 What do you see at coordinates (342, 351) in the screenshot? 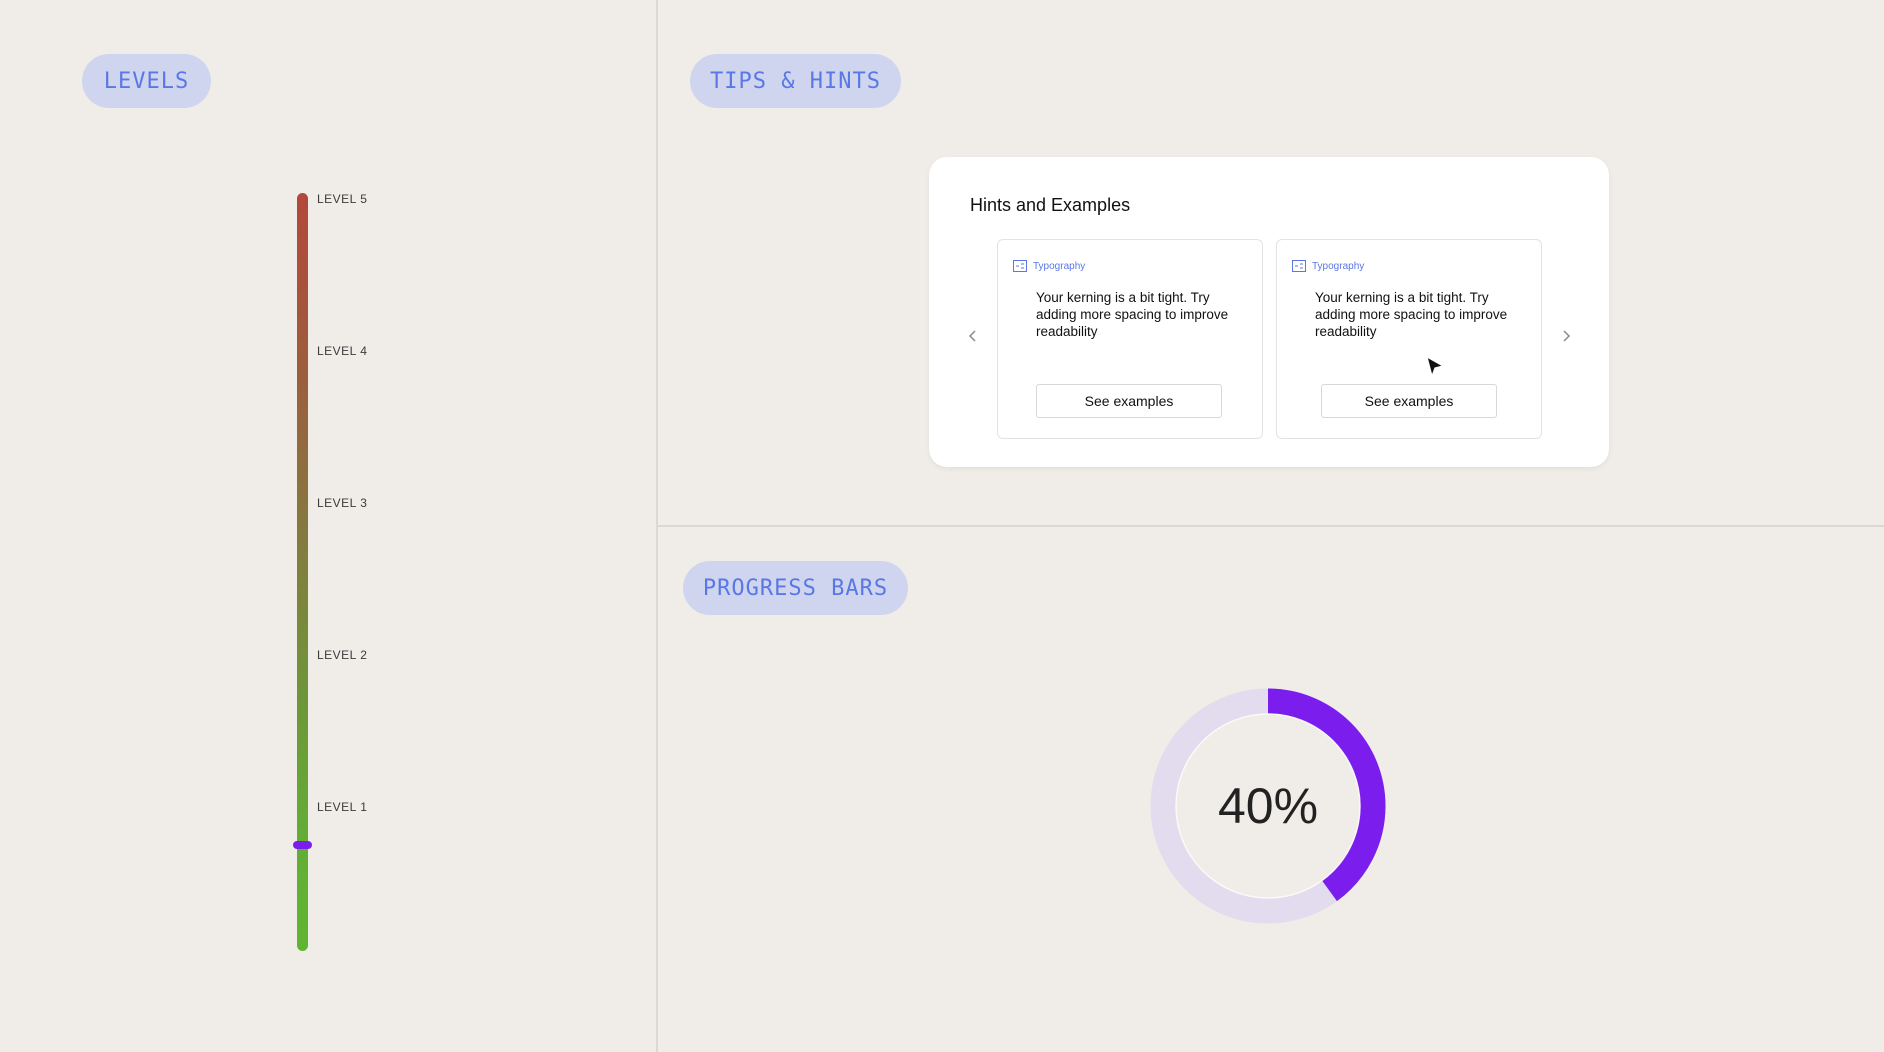
I see `level-label-4: LEVEL 4` at bounding box center [342, 351].